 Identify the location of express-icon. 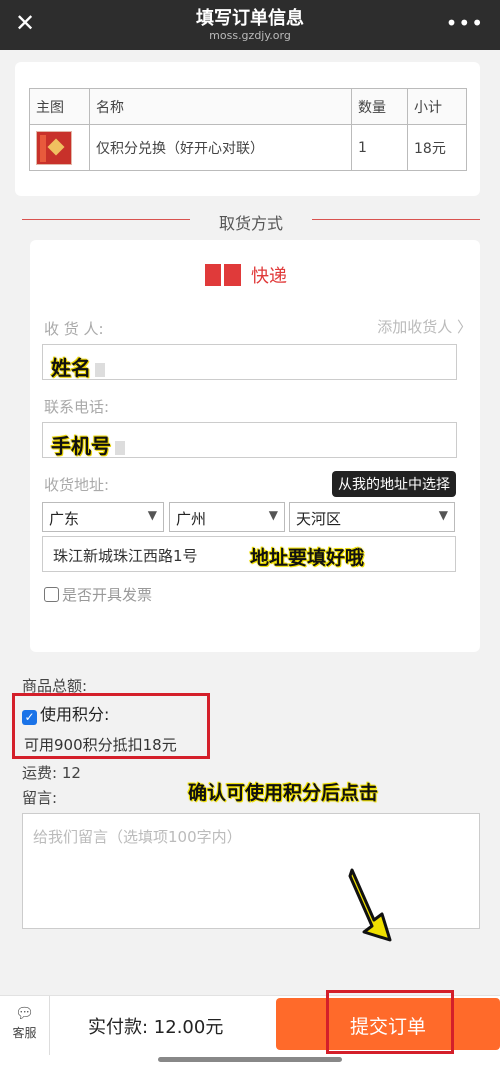
(223, 275).